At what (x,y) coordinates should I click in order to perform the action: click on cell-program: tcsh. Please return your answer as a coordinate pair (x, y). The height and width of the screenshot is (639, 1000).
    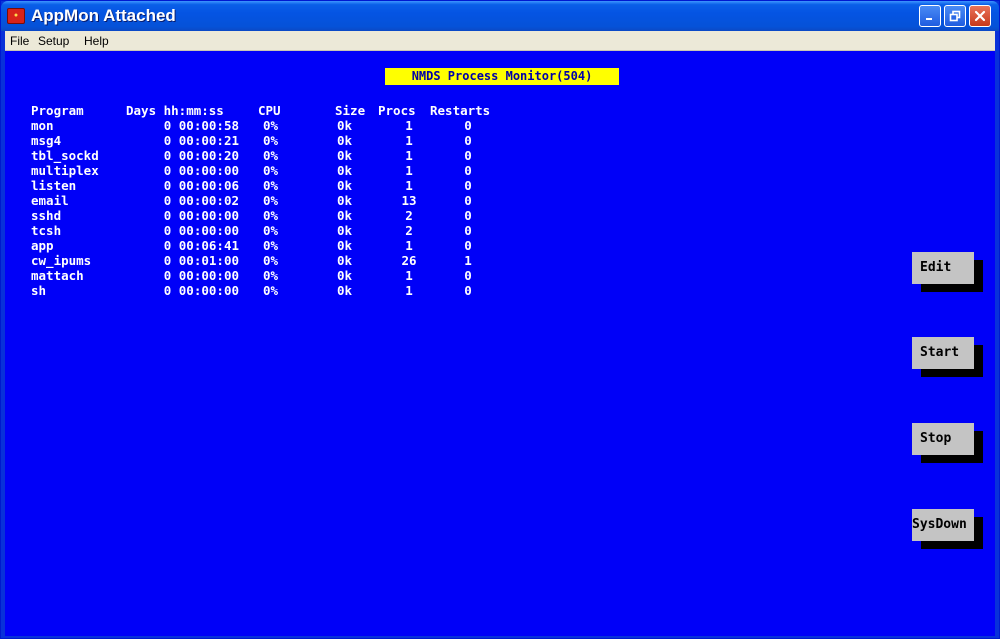
    Looking at the image, I should click on (46, 230).